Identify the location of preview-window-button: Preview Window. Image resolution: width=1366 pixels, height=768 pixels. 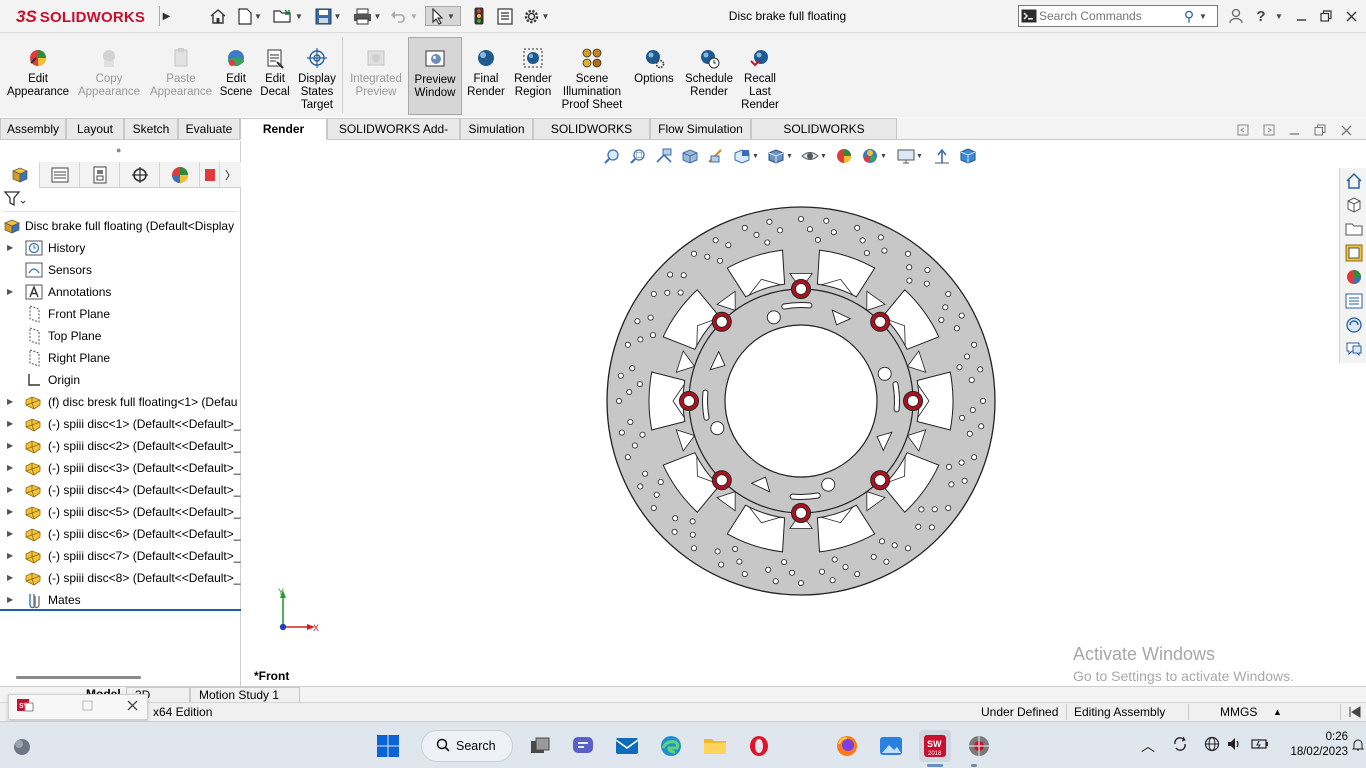
(435, 76).